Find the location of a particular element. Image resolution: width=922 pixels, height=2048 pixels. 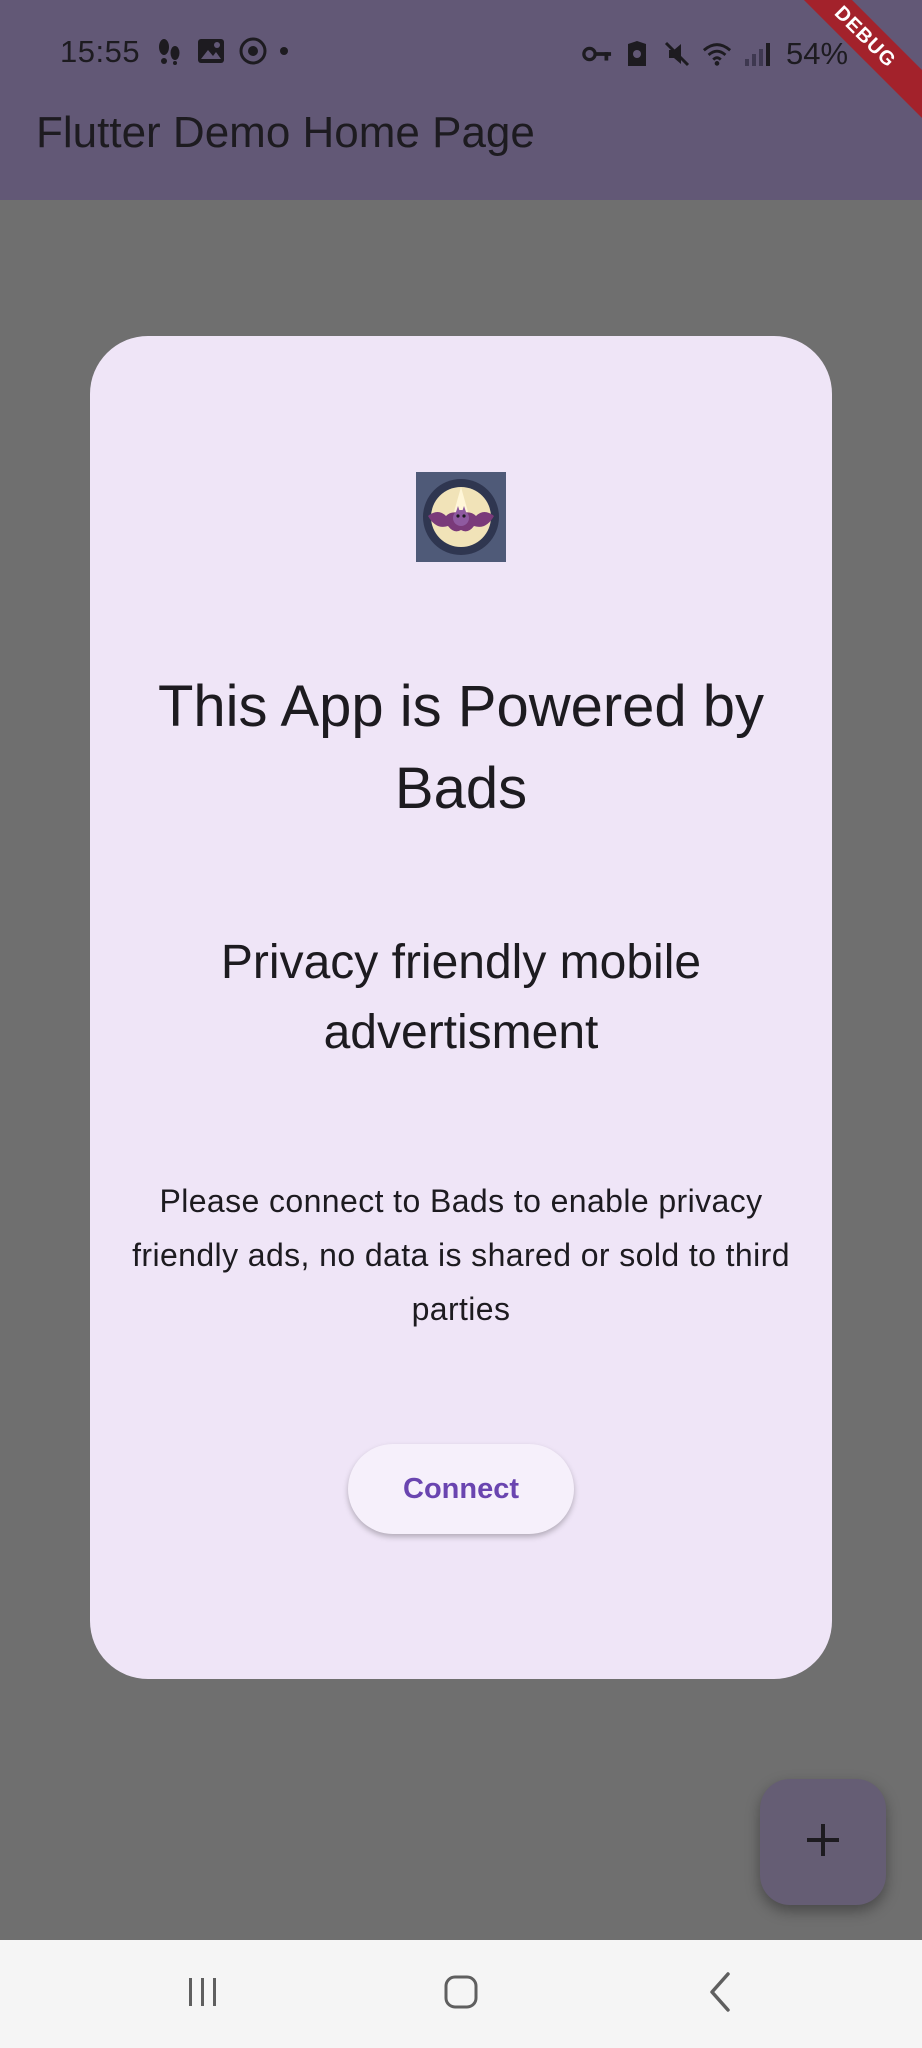

back-icon is located at coordinates (720, 1994).